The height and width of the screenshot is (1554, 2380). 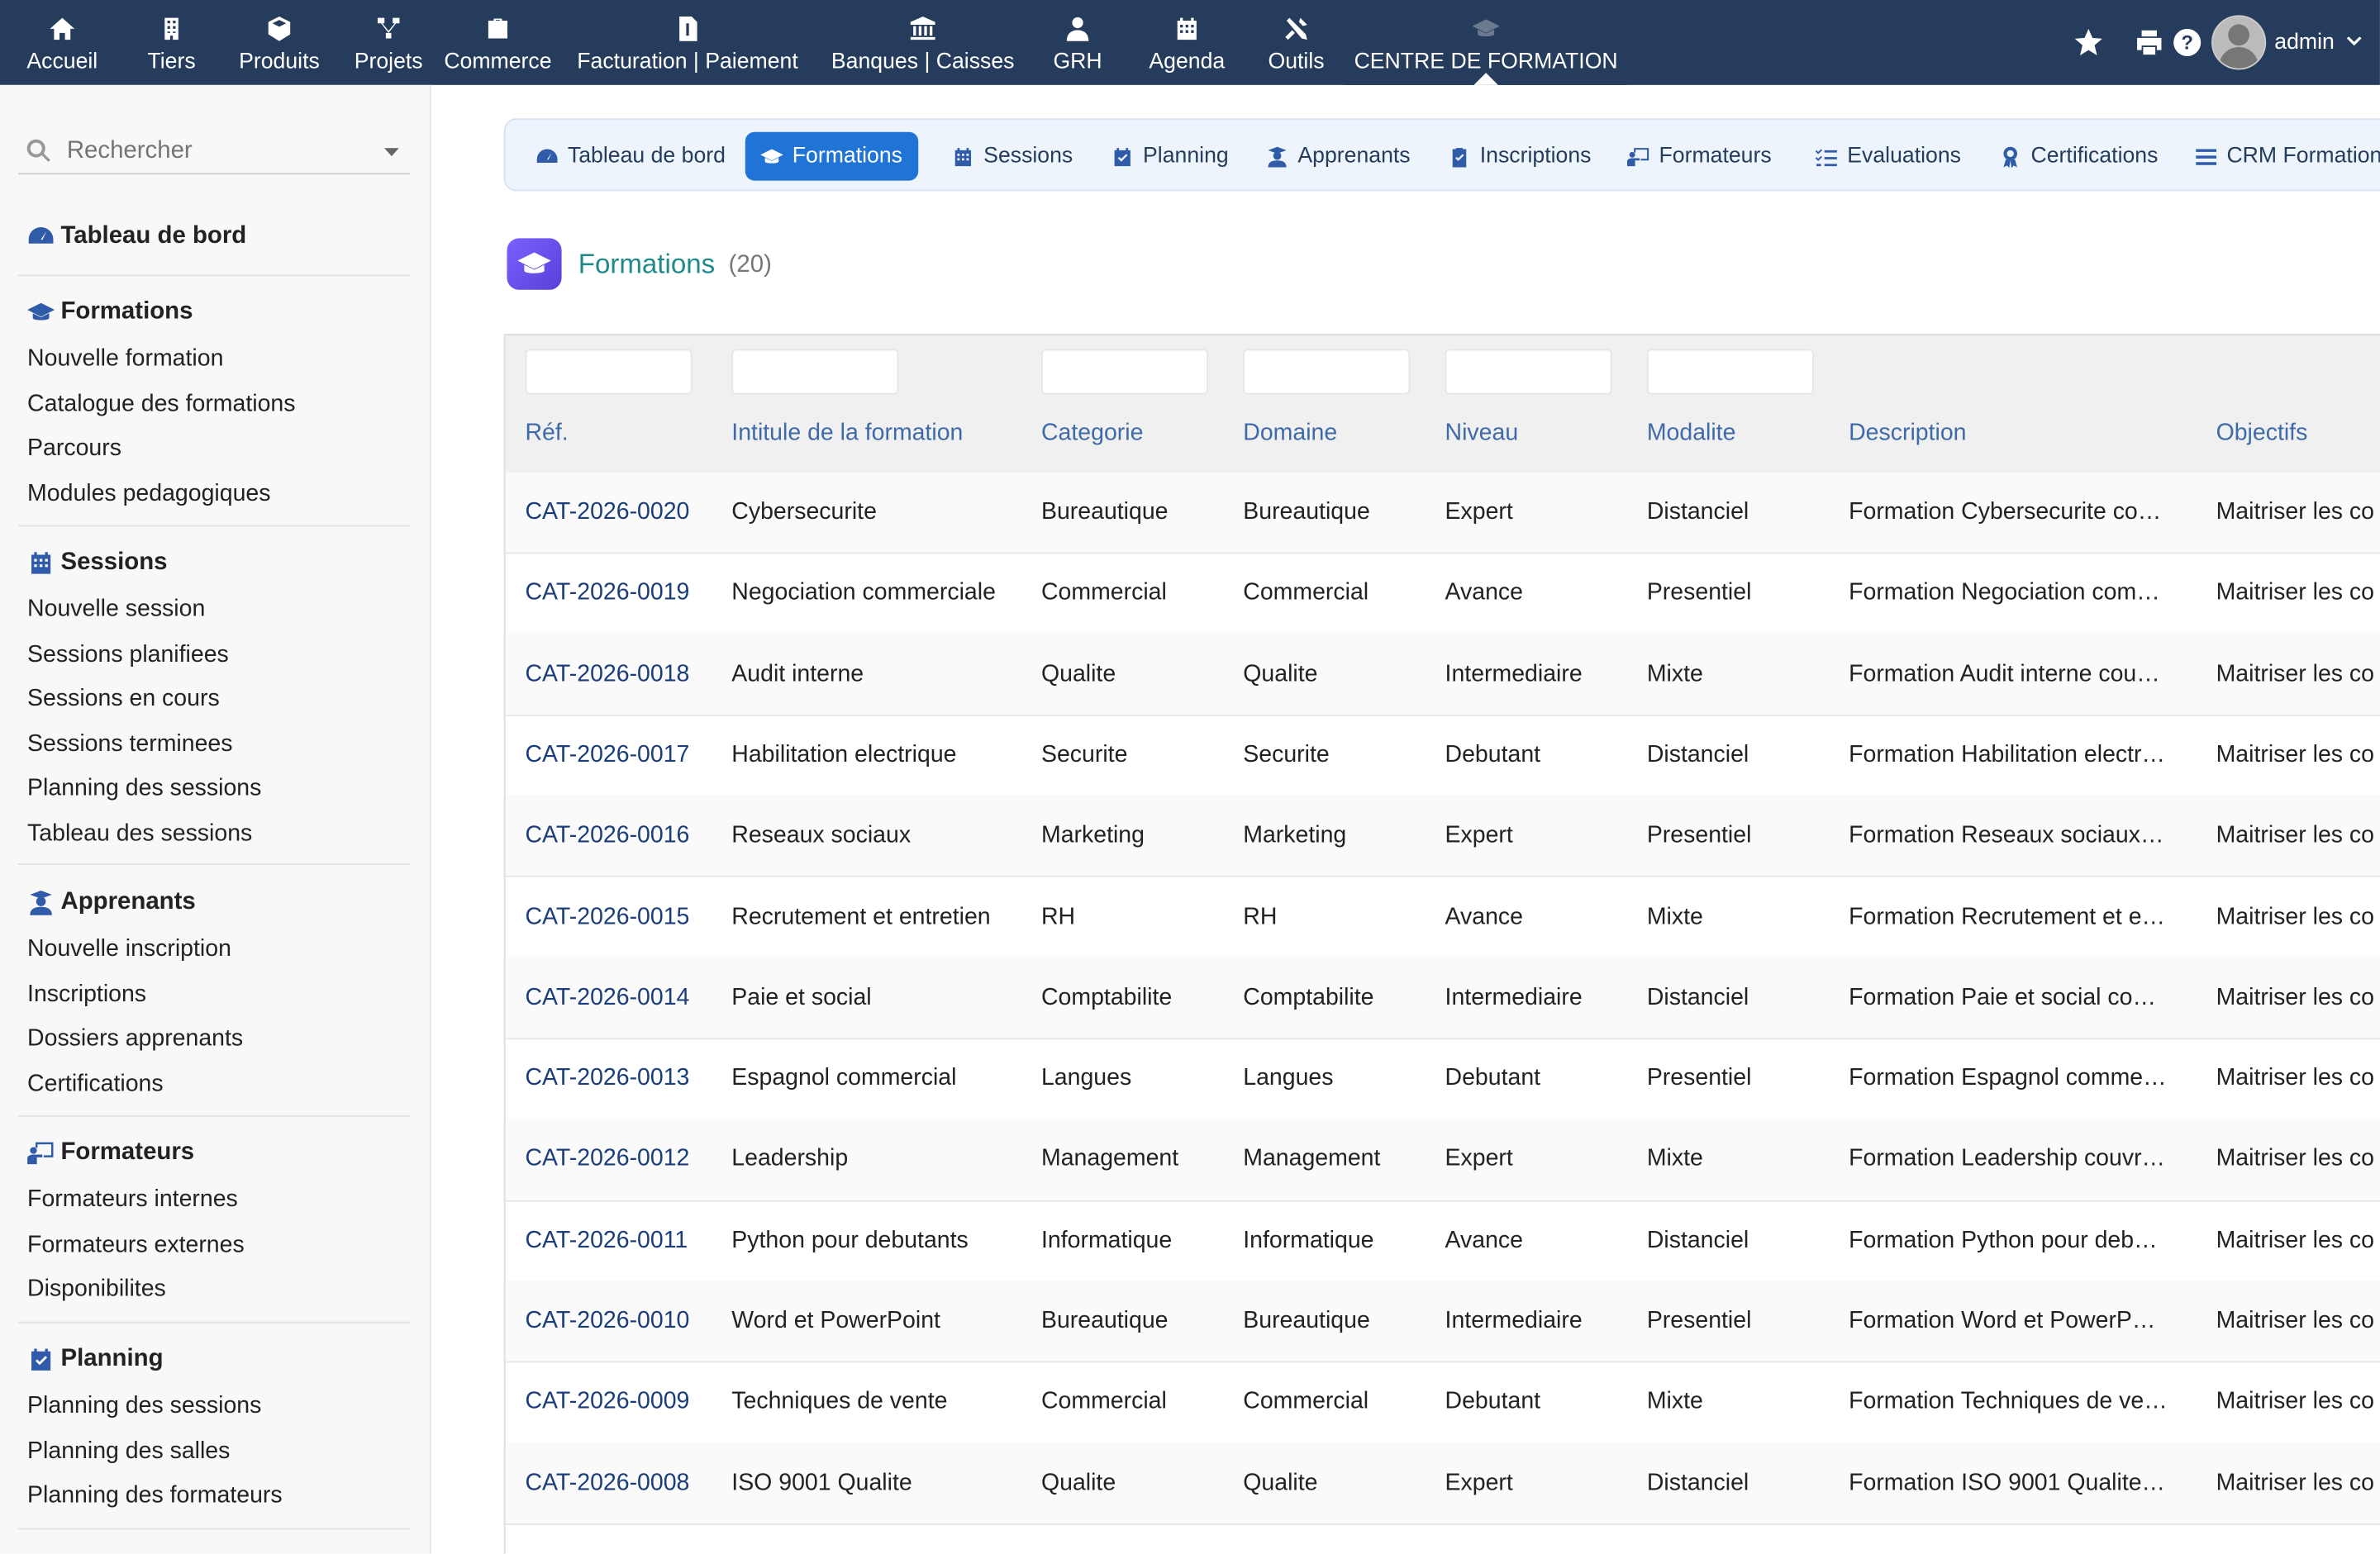 I want to click on cell-ref: CAT-2026-0013, so click(x=623, y=1078).